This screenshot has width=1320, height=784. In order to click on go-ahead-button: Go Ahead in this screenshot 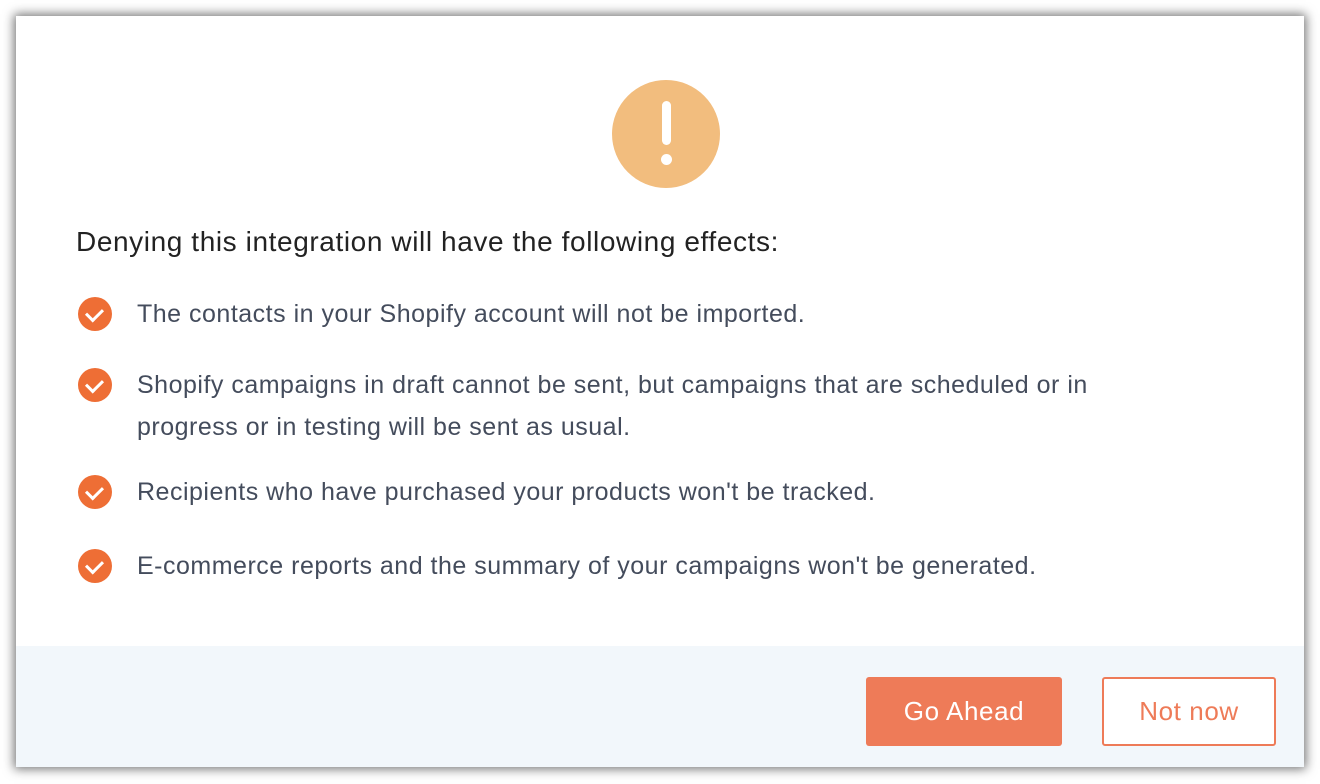, I will do `click(964, 711)`.